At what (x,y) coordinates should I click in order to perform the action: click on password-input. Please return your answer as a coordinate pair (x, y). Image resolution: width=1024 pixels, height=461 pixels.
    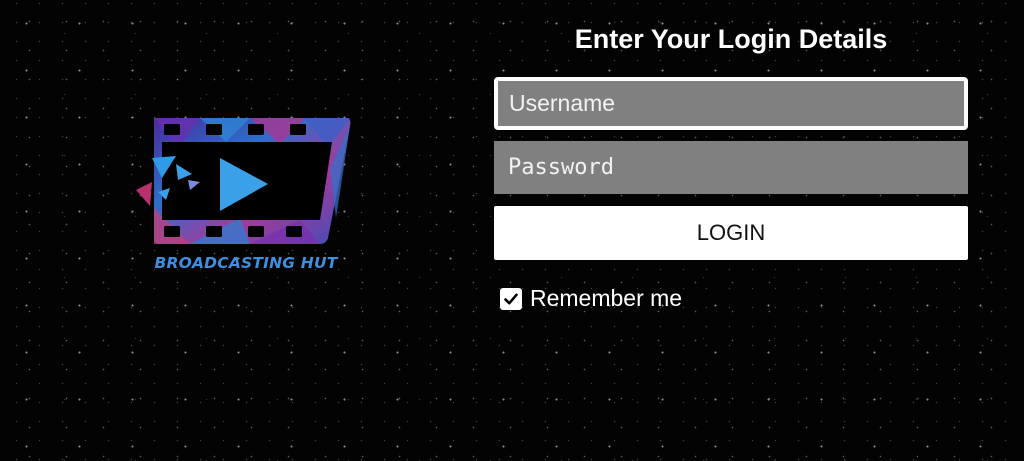
    Looking at the image, I should click on (731, 167).